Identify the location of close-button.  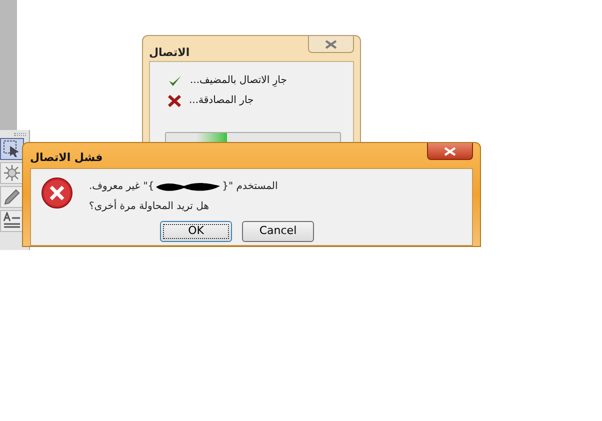
(450, 151).